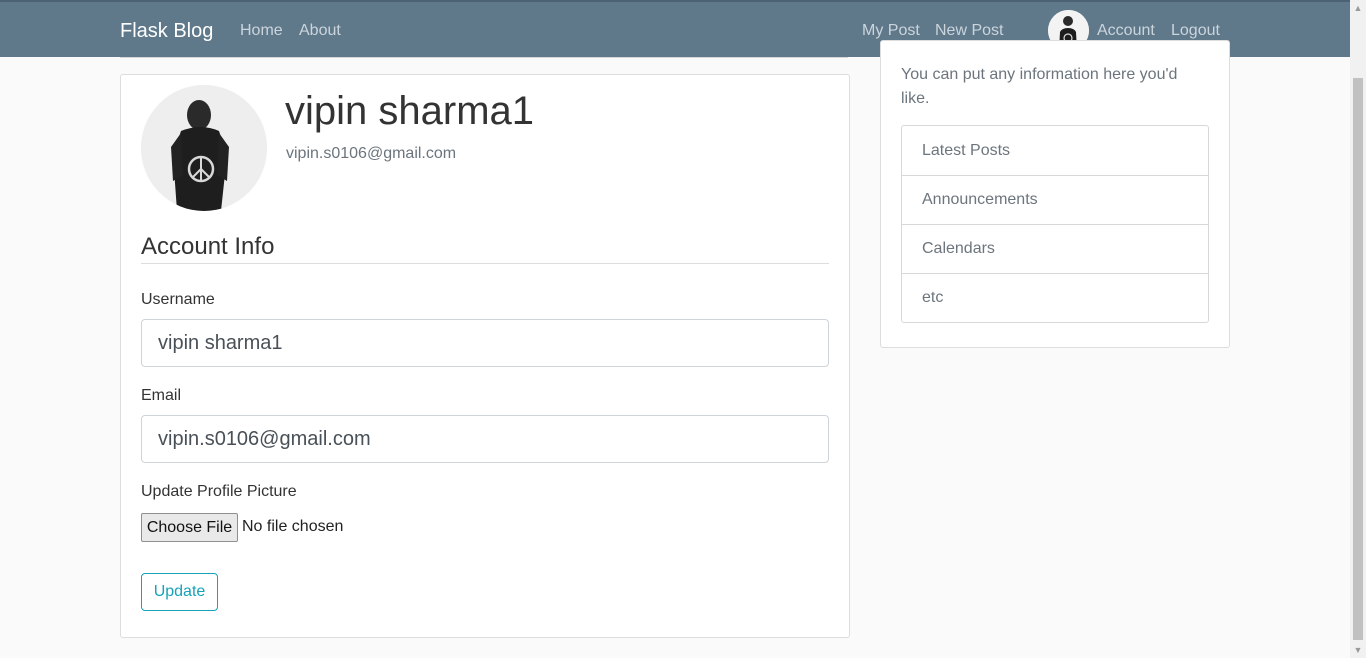 This screenshot has height=658, width=1366. What do you see at coordinates (485, 343) in the screenshot?
I see `username-input` at bounding box center [485, 343].